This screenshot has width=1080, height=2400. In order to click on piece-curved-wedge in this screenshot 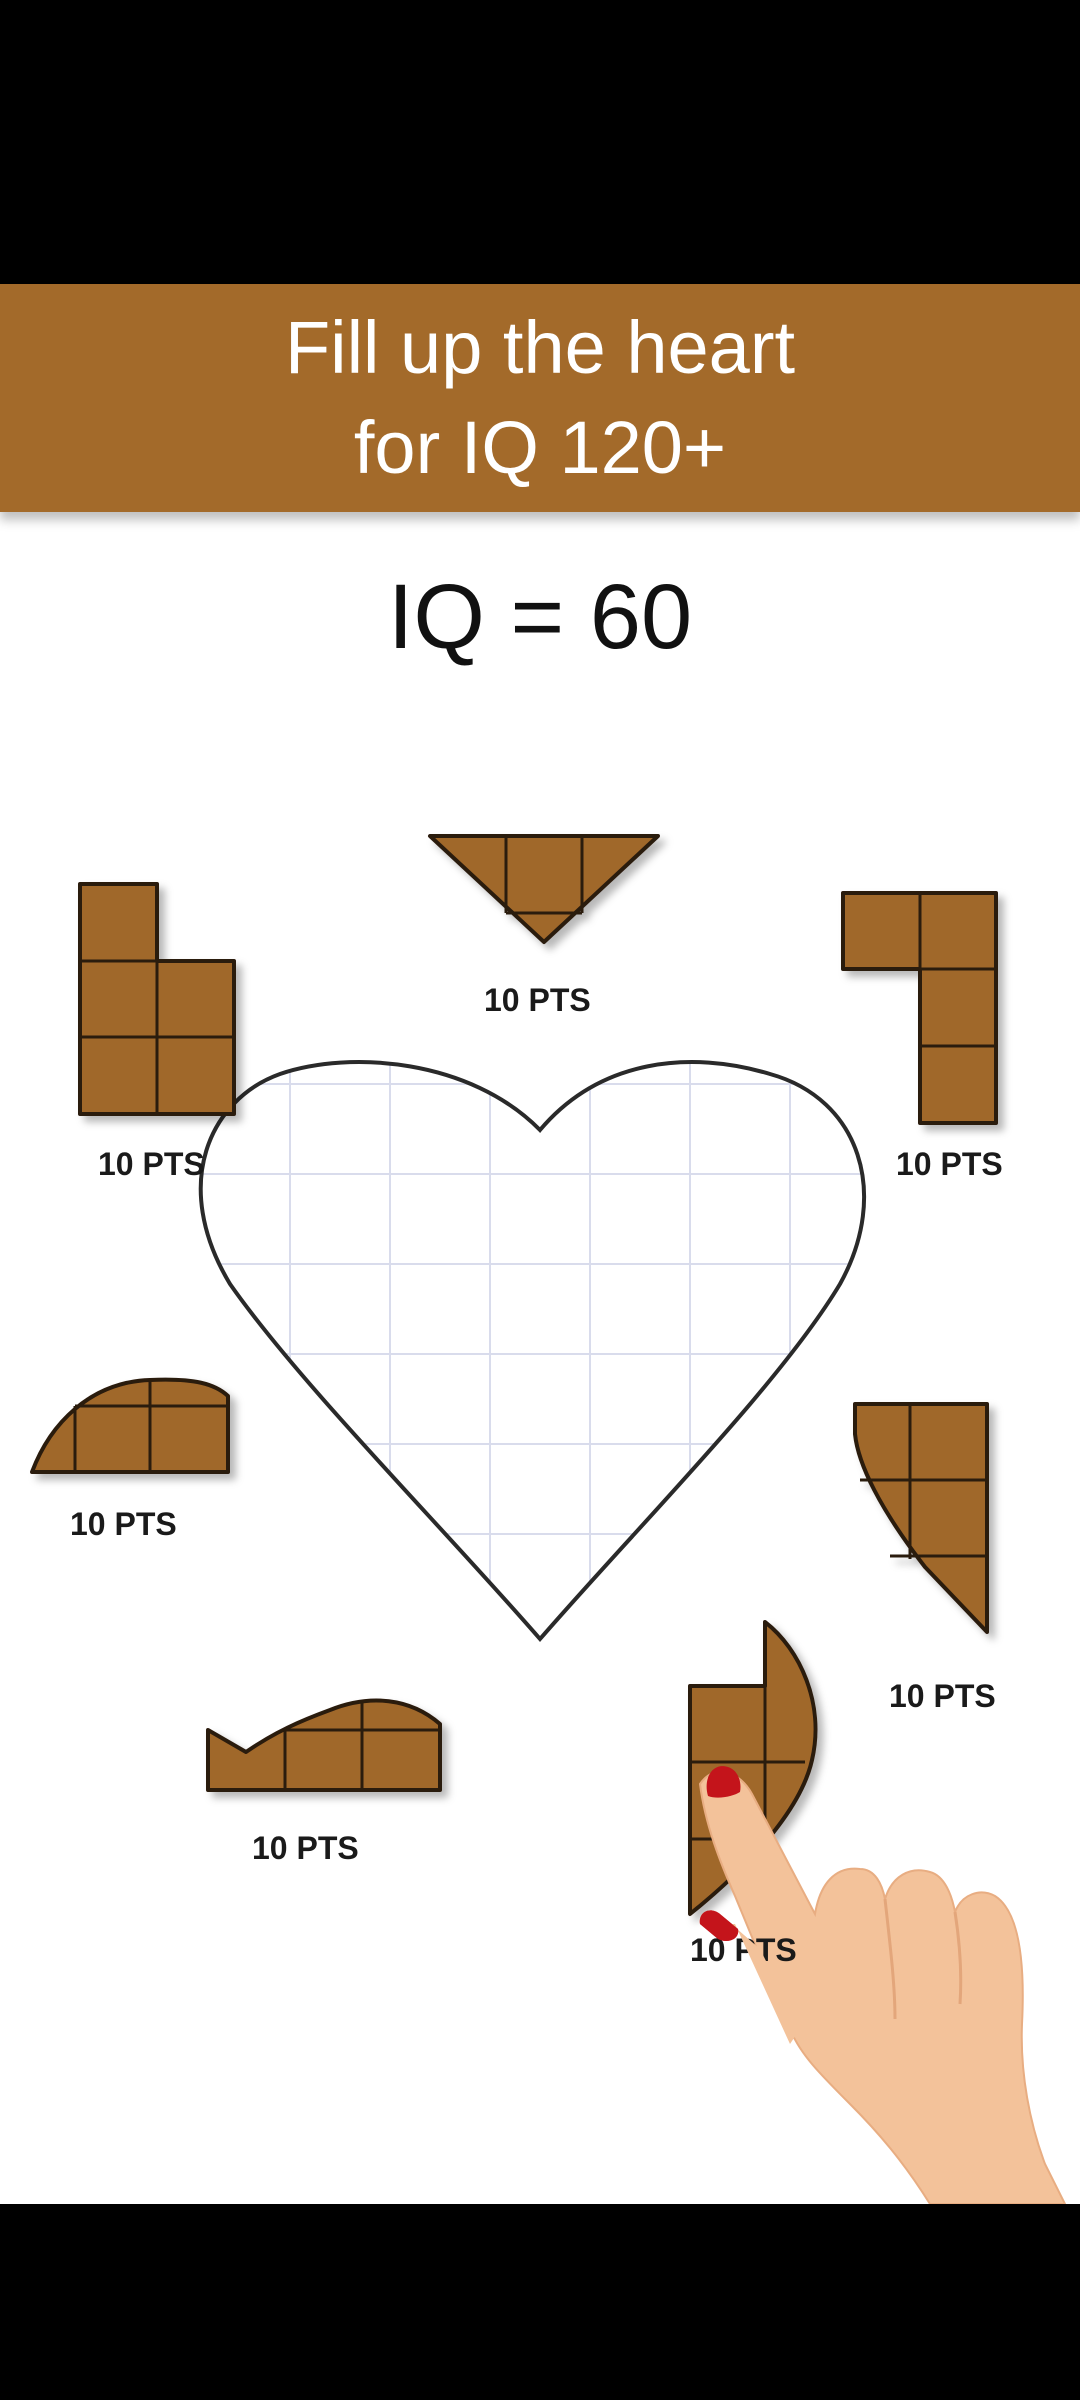, I will do `click(921, 1518)`.